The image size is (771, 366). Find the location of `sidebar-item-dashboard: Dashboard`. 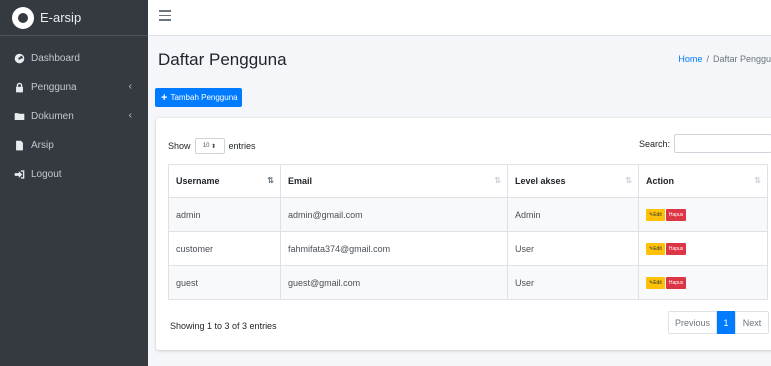

sidebar-item-dashboard: Dashboard is located at coordinates (74, 58).